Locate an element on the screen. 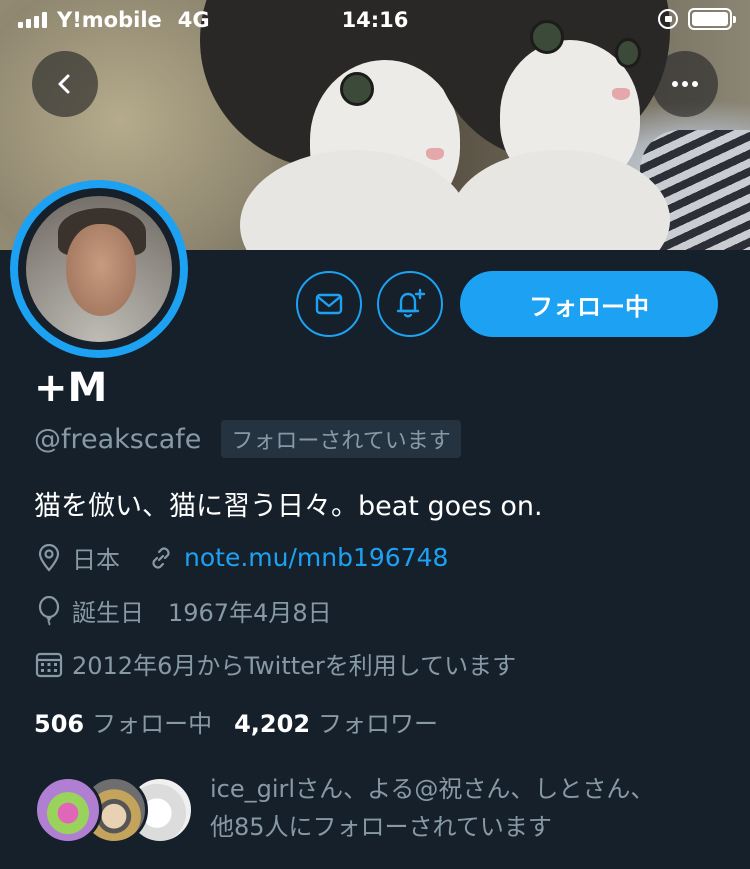 The height and width of the screenshot is (869, 750). calendar-icon is located at coordinates (49, 664).